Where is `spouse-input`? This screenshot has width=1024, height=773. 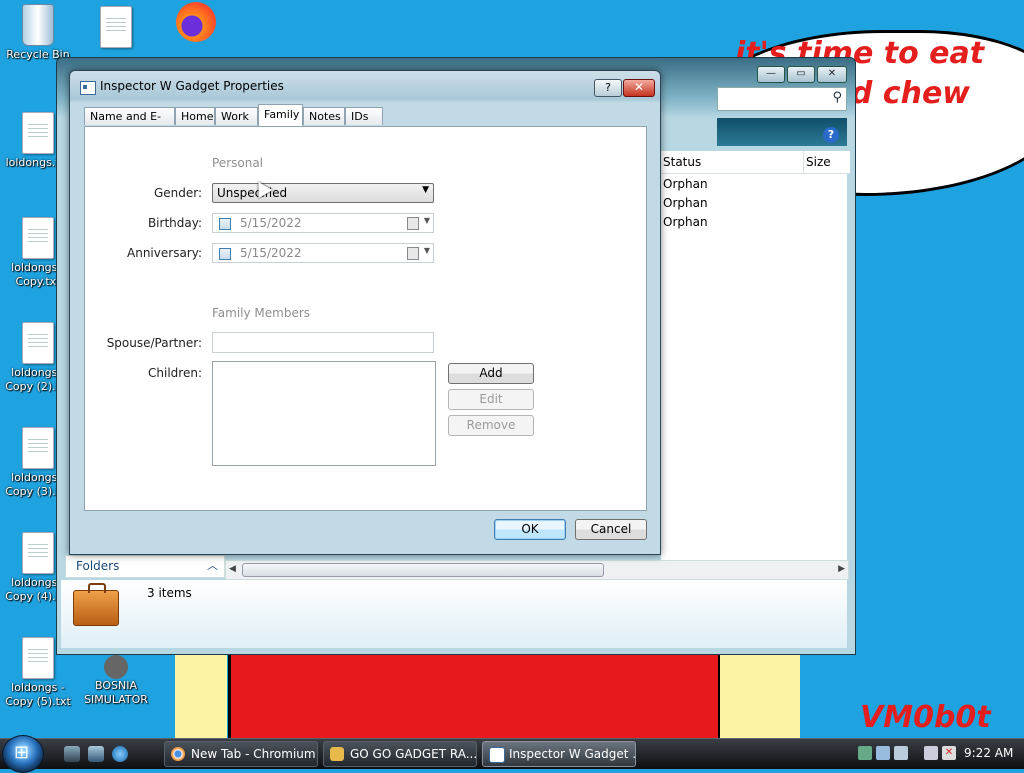
spouse-input is located at coordinates (323, 342).